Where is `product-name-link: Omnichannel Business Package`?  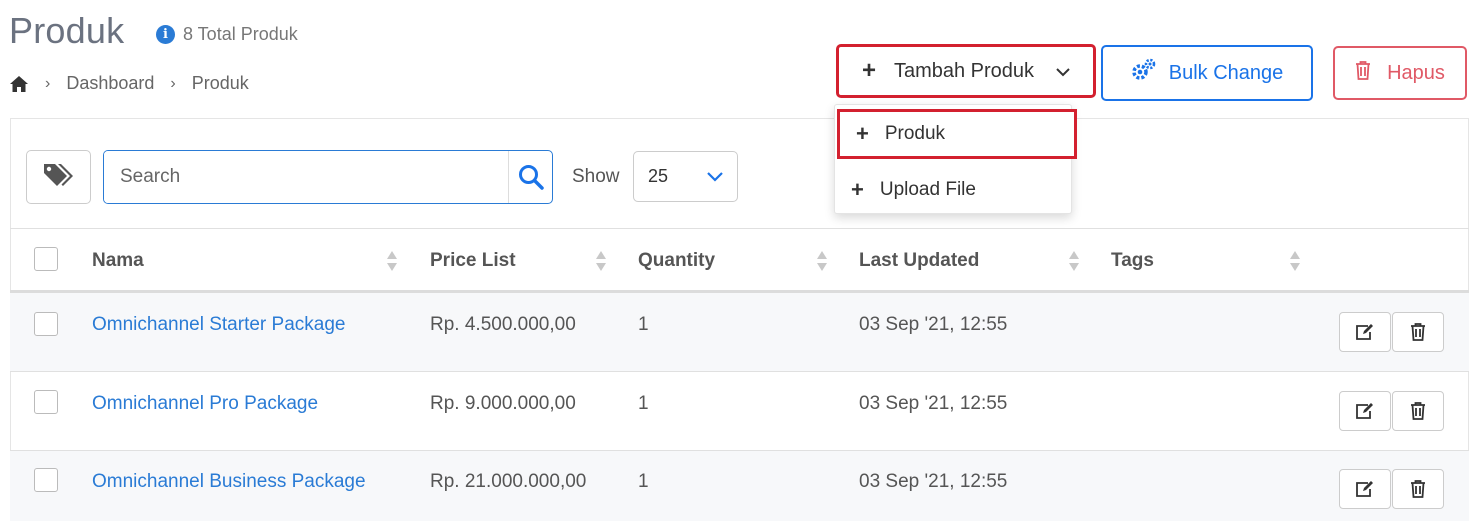 product-name-link: Omnichannel Business Package is located at coordinates (229, 482).